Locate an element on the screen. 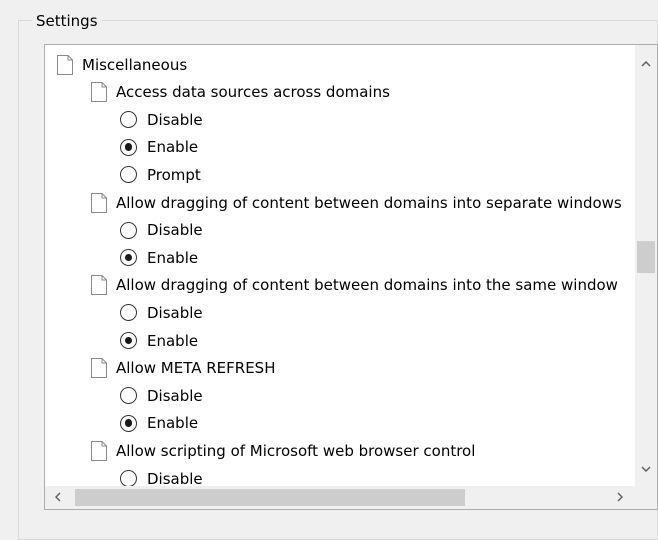  setting-item: Access data sources across domains is located at coordinates (240, 92).